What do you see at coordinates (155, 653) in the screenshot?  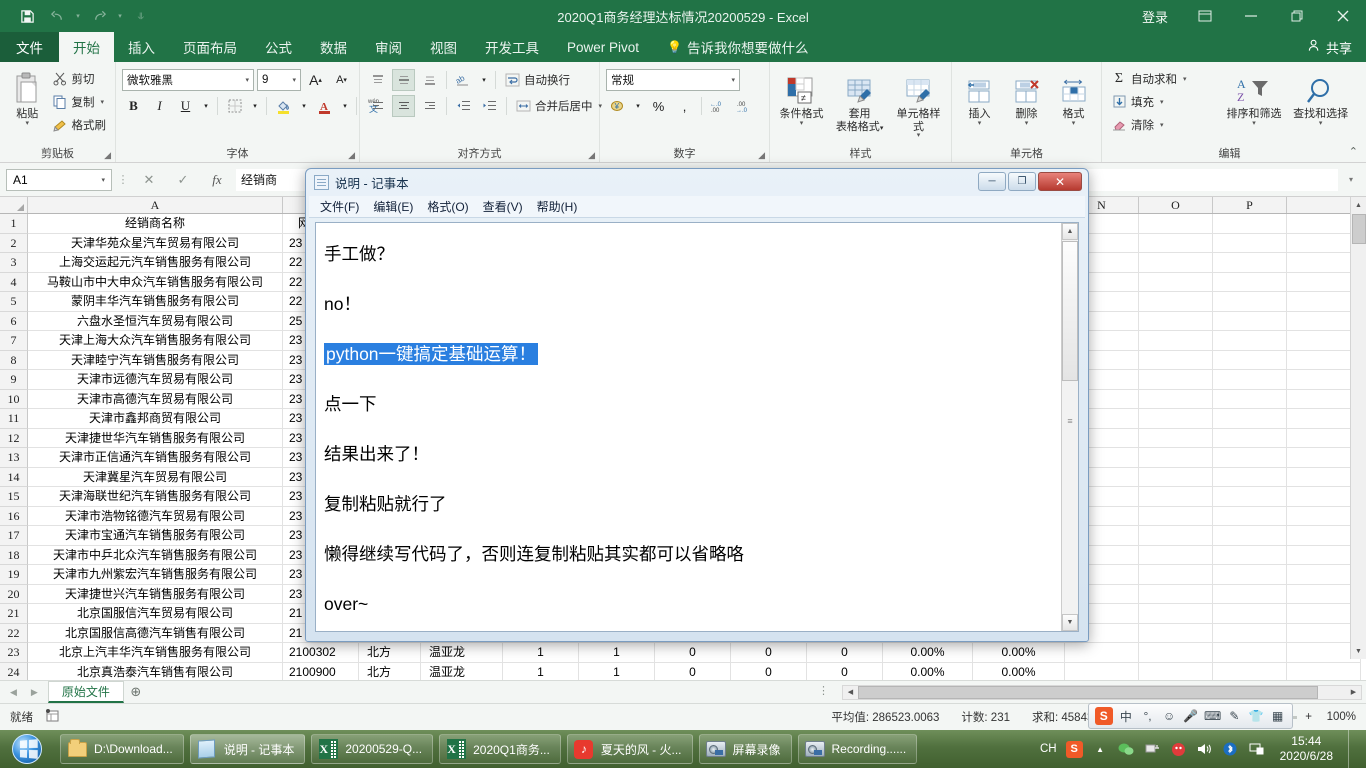 I see `grid-cell: 北京上汽丰华汽车销售服务有限公司` at bounding box center [155, 653].